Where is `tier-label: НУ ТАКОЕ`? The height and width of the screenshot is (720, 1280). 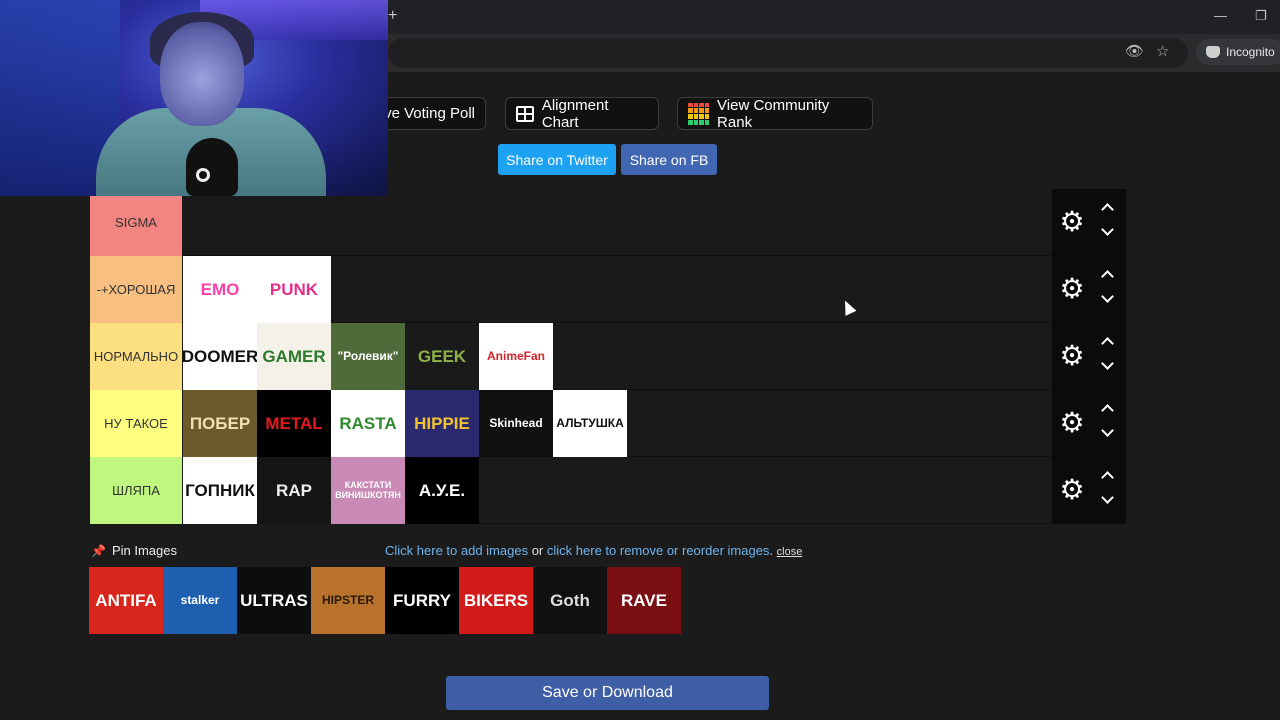
tier-label: НУ ТАКОЕ is located at coordinates (136, 423).